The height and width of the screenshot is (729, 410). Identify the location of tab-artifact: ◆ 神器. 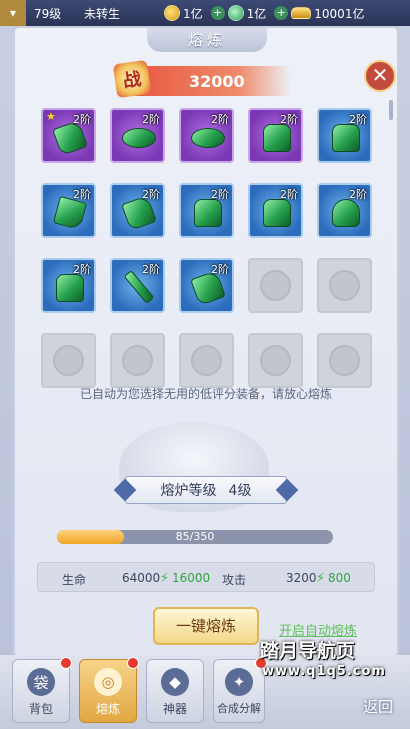
(175, 691).